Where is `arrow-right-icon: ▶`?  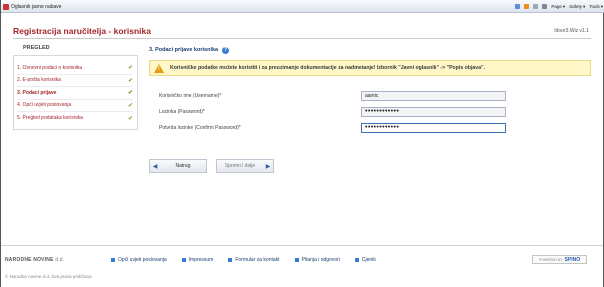 arrow-right-icon: ▶ is located at coordinates (268, 166).